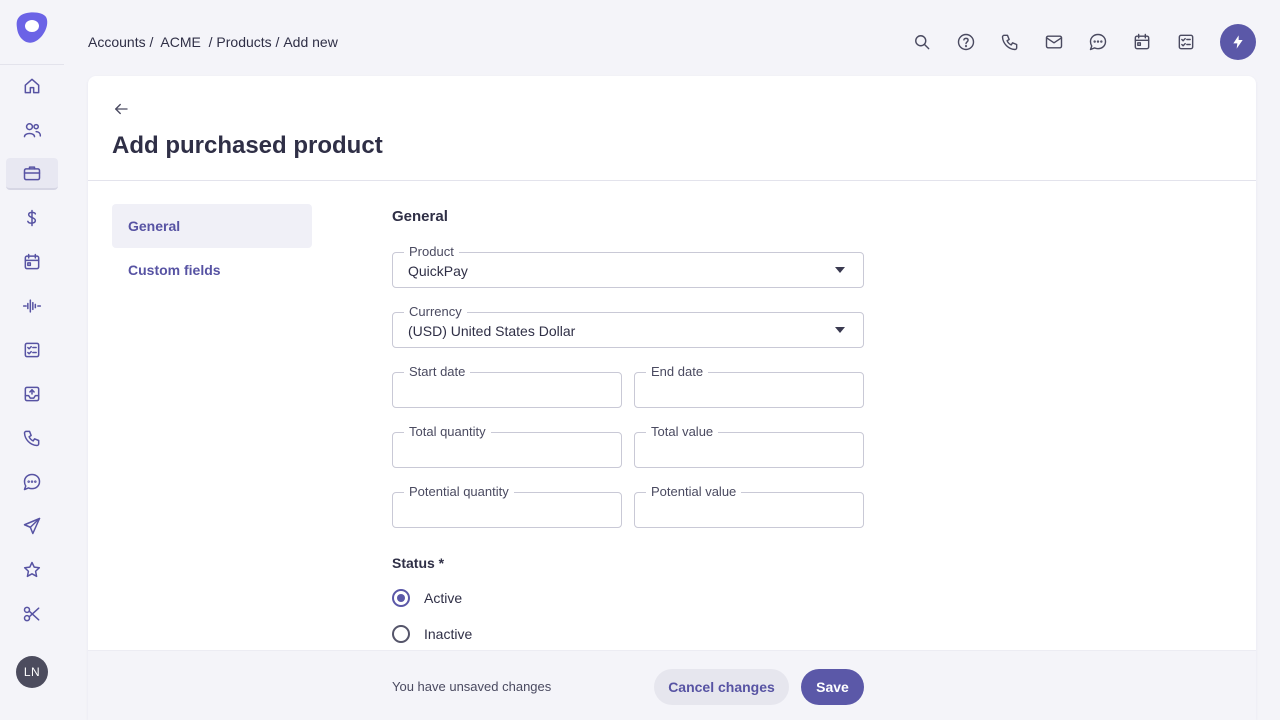 The height and width of the screenshot is (720, 1280). What do you see at coordinates (212, 226) in the screenshot?
I see `tab-general: General` at bounding box center [212, 226].